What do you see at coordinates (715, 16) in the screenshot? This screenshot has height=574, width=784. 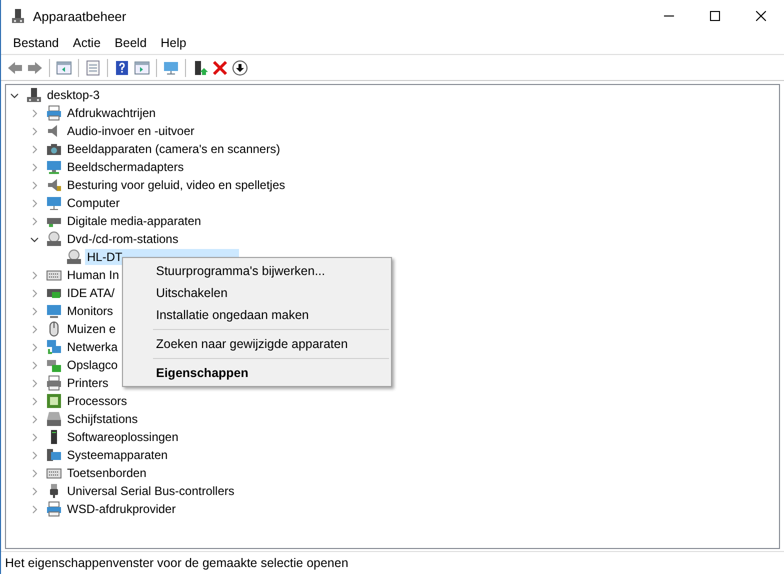 I see `maximize-icon` at bounding box center [715, 16].